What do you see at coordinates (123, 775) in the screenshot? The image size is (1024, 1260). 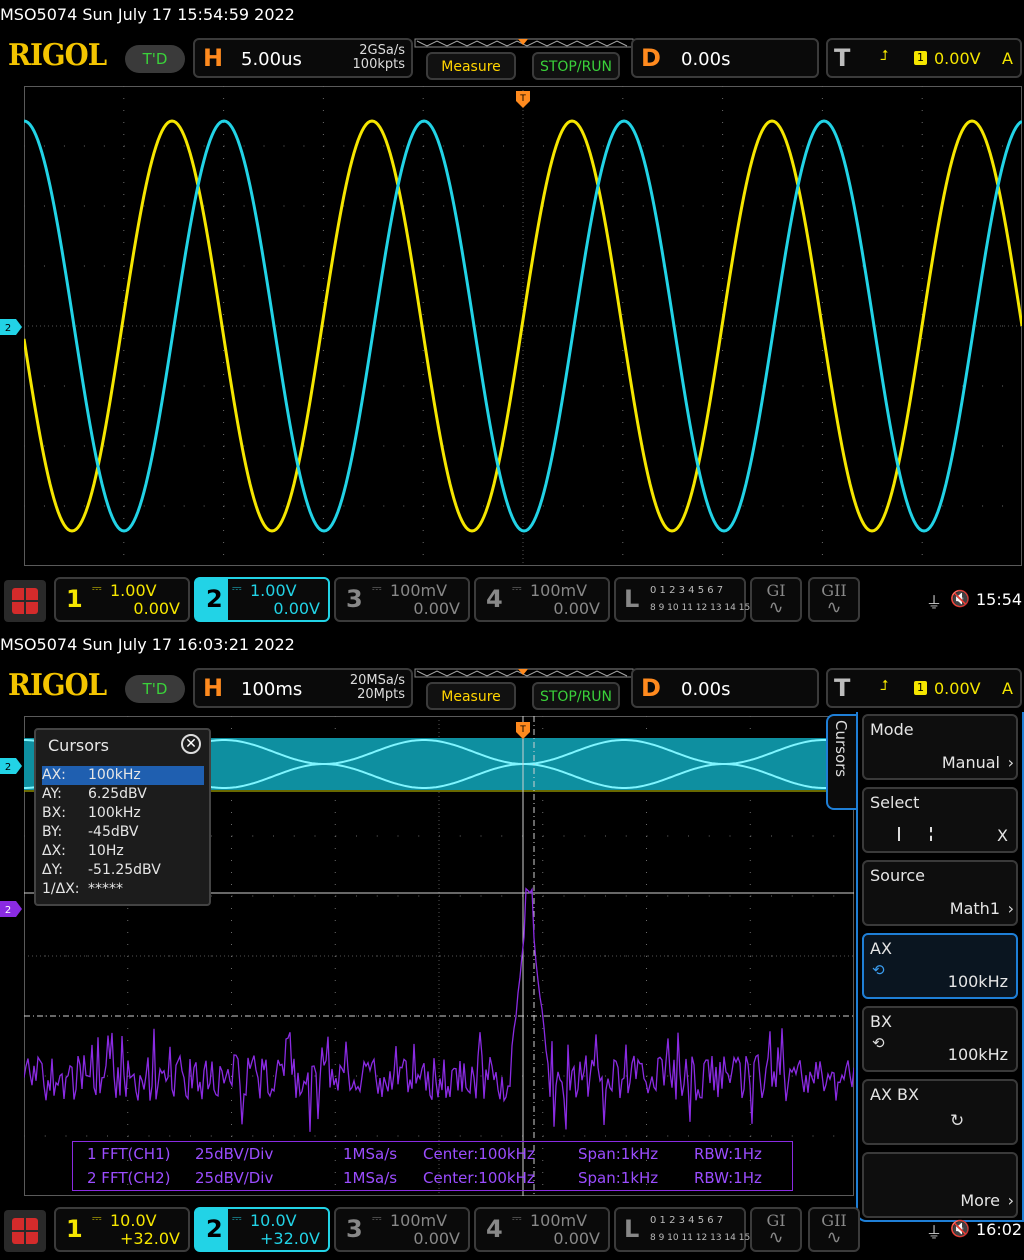 I see `cursor-row: AX: 100kHz` at bounding box center [123, 775].